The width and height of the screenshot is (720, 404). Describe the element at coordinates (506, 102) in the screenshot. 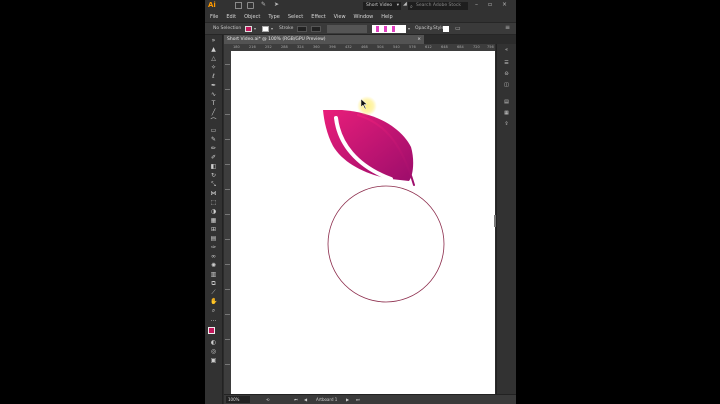

I see `layers-icon: ▤` at that location.